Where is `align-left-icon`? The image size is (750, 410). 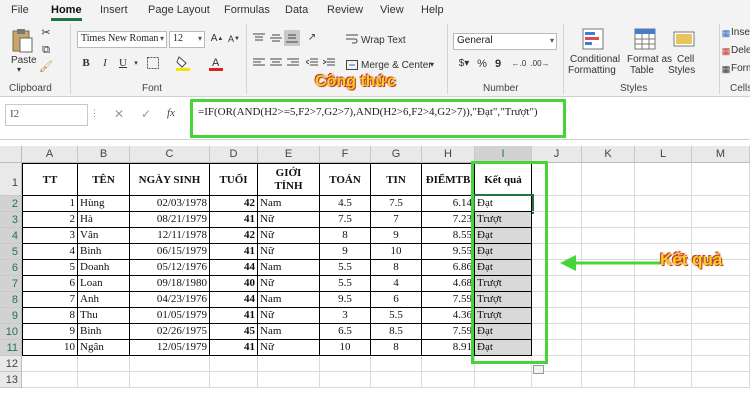
align-left-icon is located at coordinates (259, 63).